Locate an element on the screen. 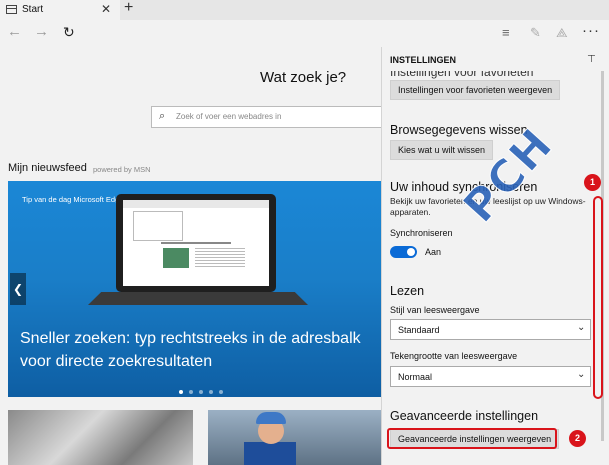 The width and height of the screenshot is (609, 465). panel-title: INSTELLINGEN is located at coordinates (423, 60).